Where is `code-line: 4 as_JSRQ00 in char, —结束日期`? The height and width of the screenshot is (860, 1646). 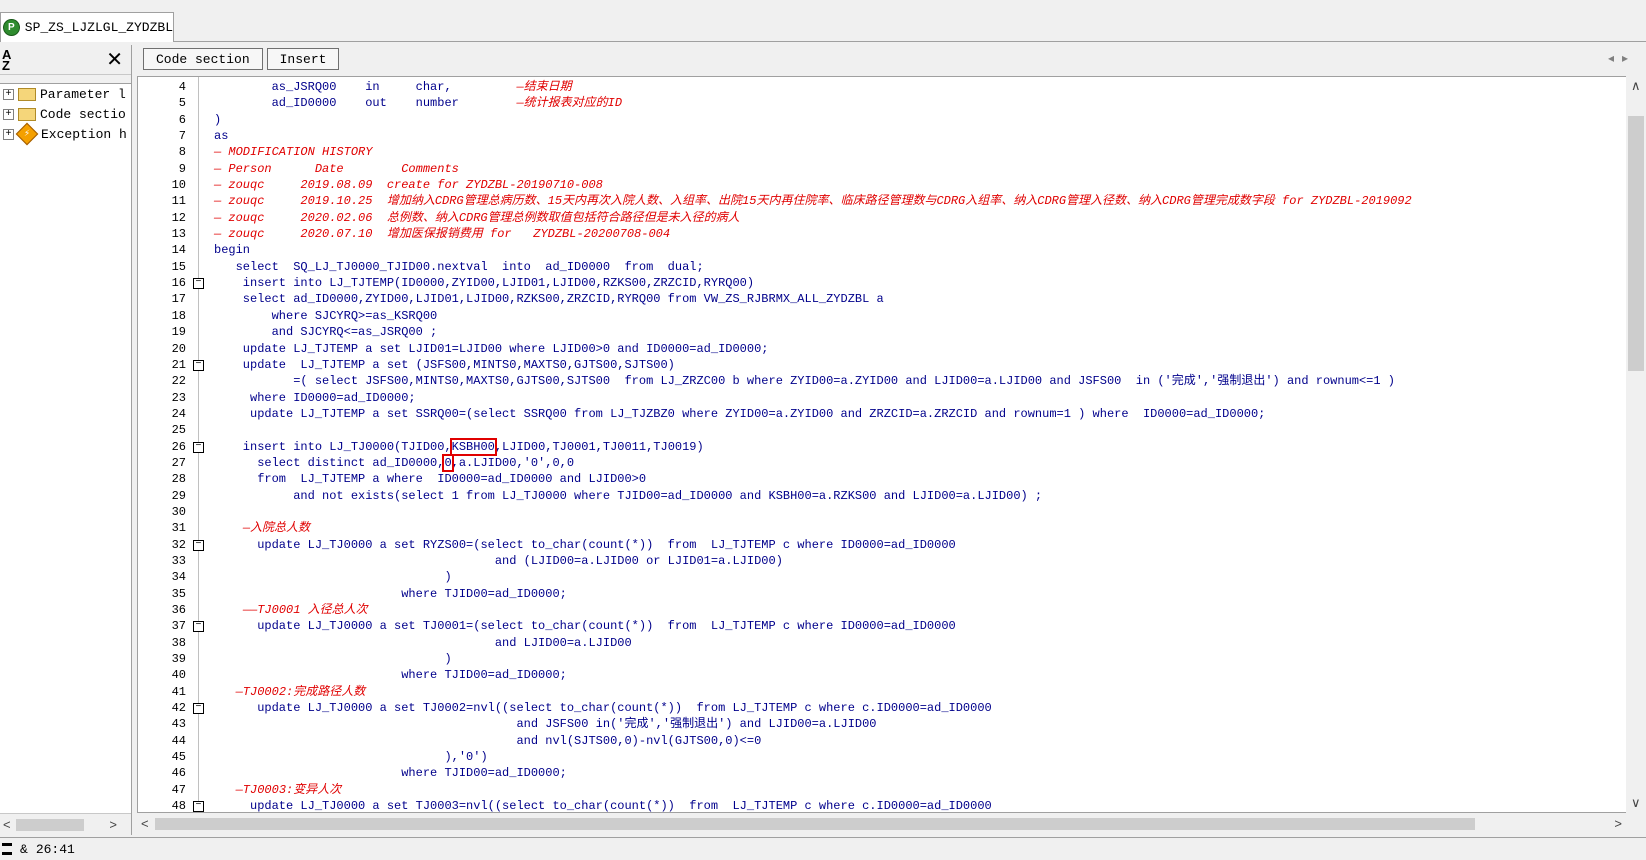
code-line: 4 as_JSRQ00 in char, —结束日期 is located at coordinates (858, 87).